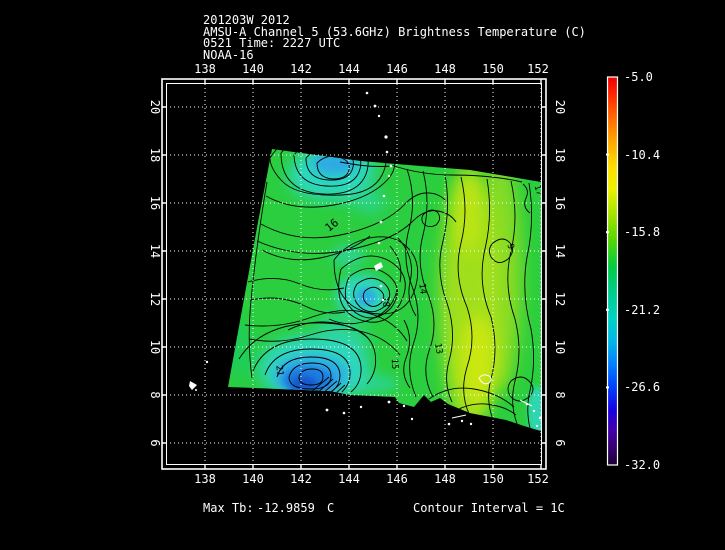 The image size is (725, 550). What do you see at coordinates (228, 508) in the screenshot?
I see `max-tb-label: Max Tb:` at bounding box center [228, 508].